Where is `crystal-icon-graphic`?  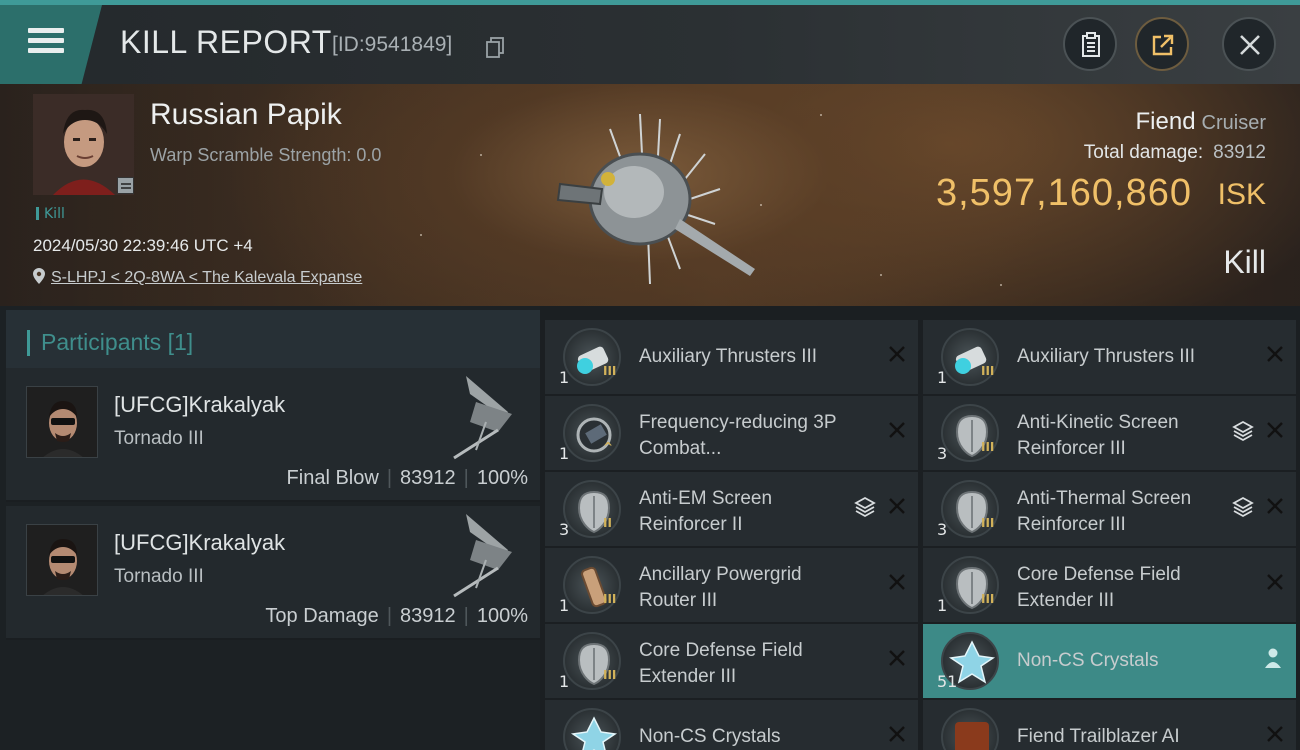
crystal-icon-graphic is located at coordinates (594, 733).